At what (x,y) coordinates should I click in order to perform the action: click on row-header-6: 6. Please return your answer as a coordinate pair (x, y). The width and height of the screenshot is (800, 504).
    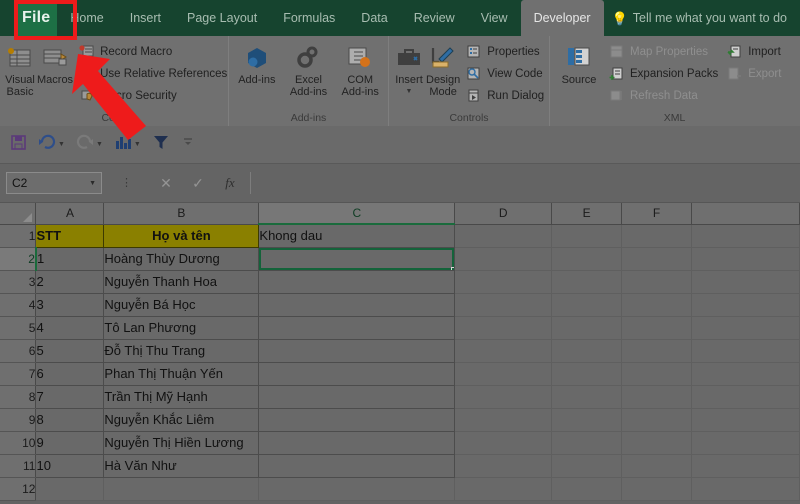
    Looking at the image, I should click on (18, 351).